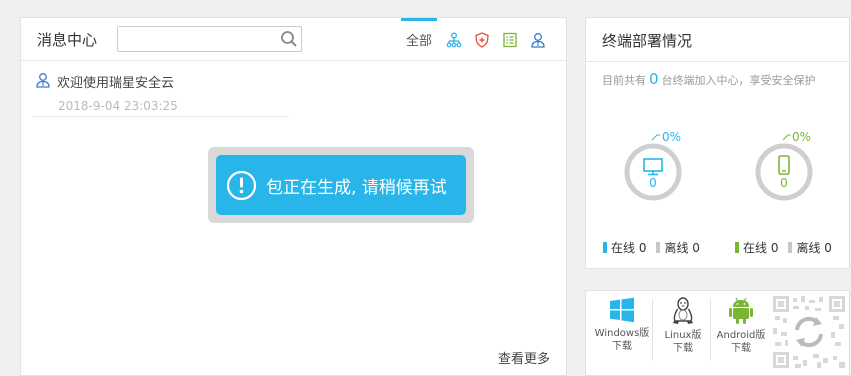 This screenshot has height=376, width=851. I want to click on mobile-online: 在线 0, so click(761, 248).